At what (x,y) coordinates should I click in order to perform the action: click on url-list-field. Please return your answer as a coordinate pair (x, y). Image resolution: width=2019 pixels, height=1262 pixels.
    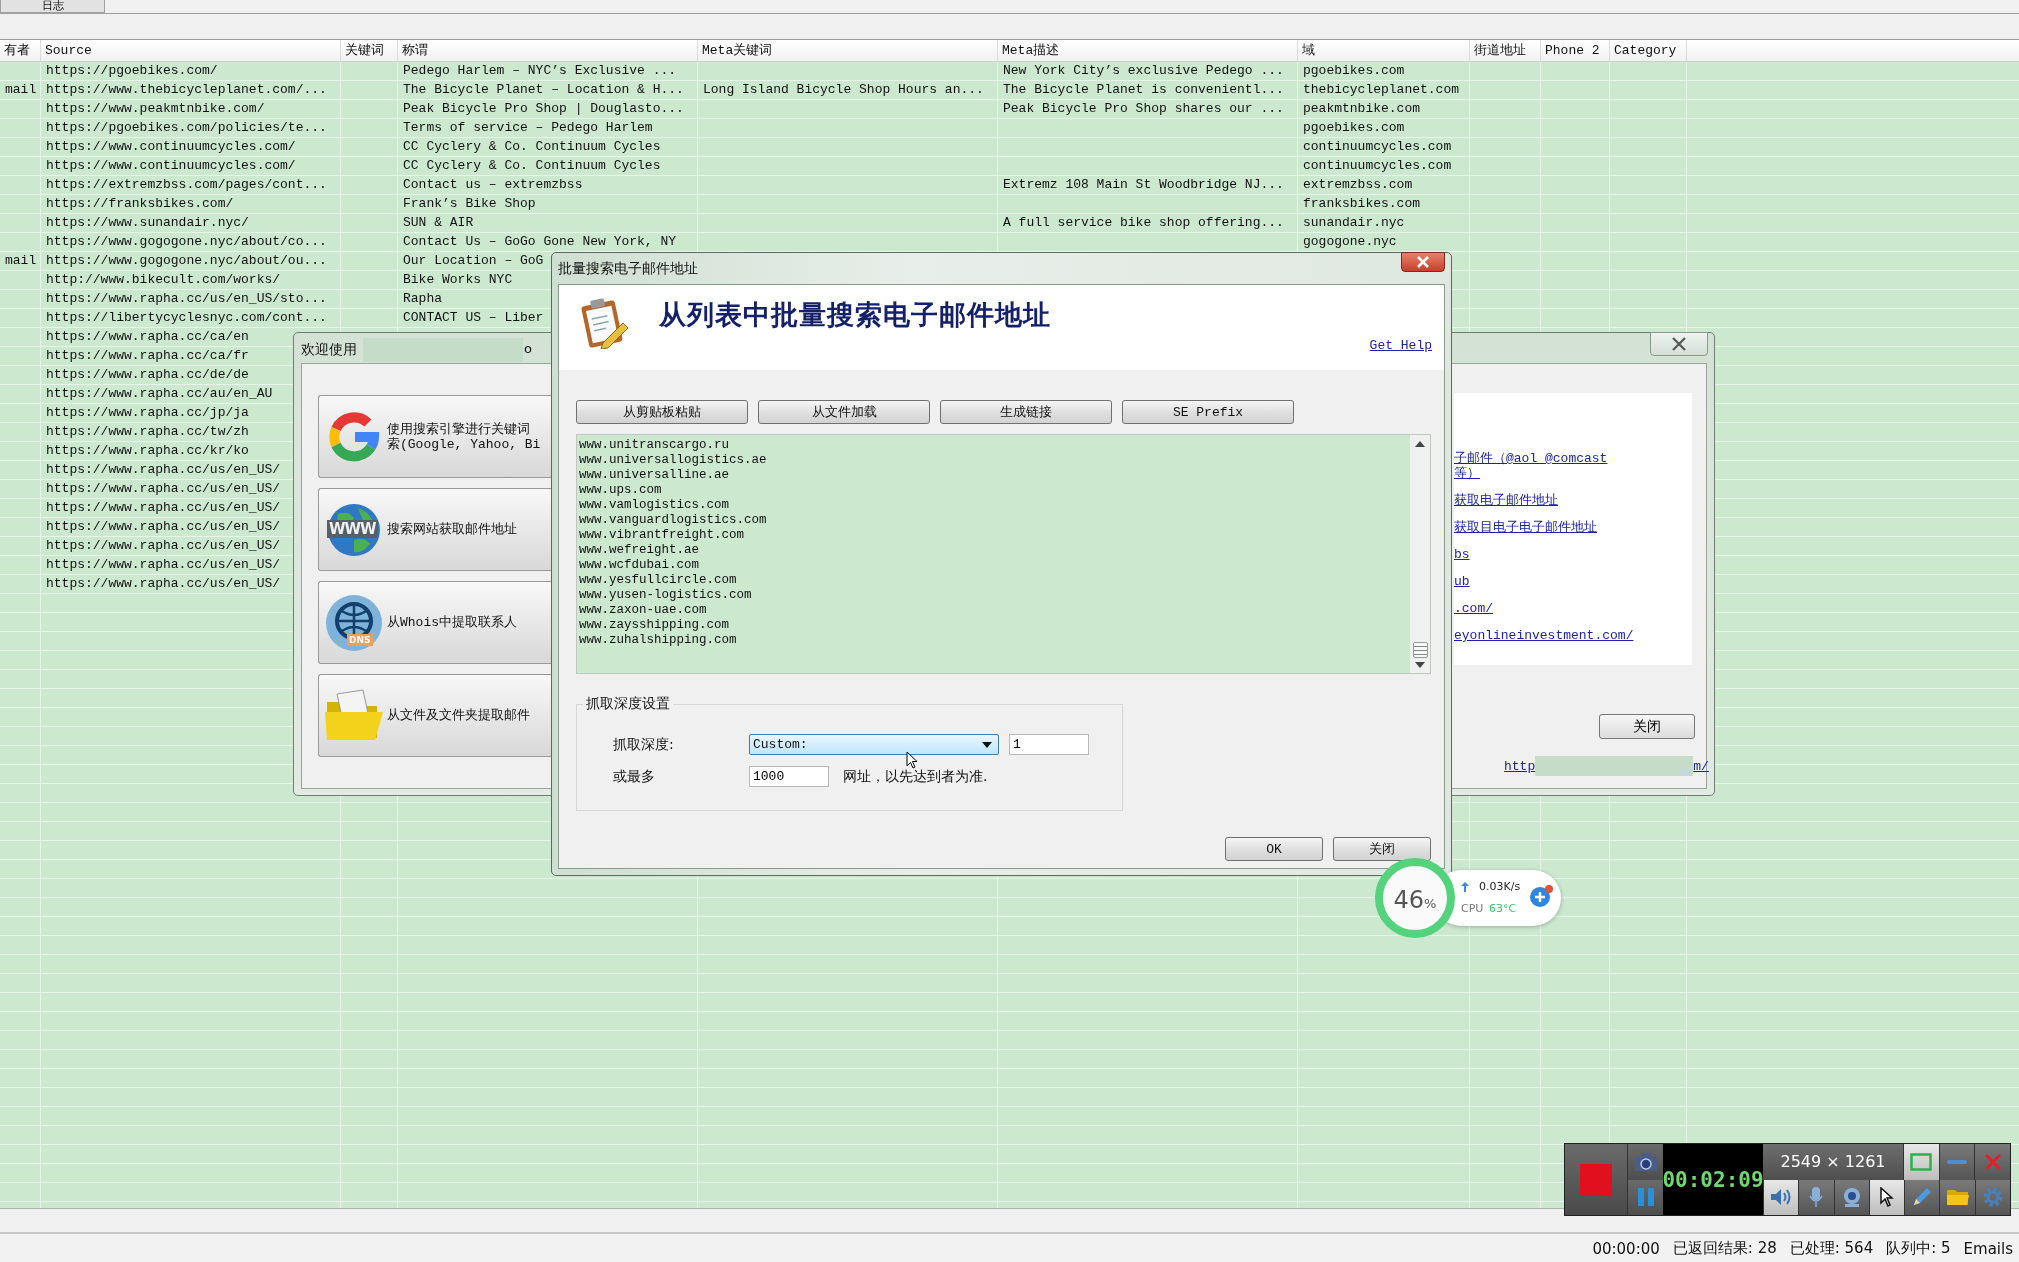
    Looking at the image, I should click on (1003, 554).